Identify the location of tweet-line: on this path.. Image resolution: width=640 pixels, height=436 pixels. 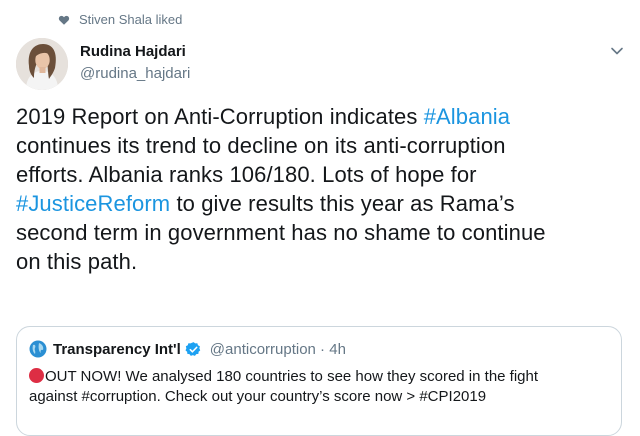
(77, 261).